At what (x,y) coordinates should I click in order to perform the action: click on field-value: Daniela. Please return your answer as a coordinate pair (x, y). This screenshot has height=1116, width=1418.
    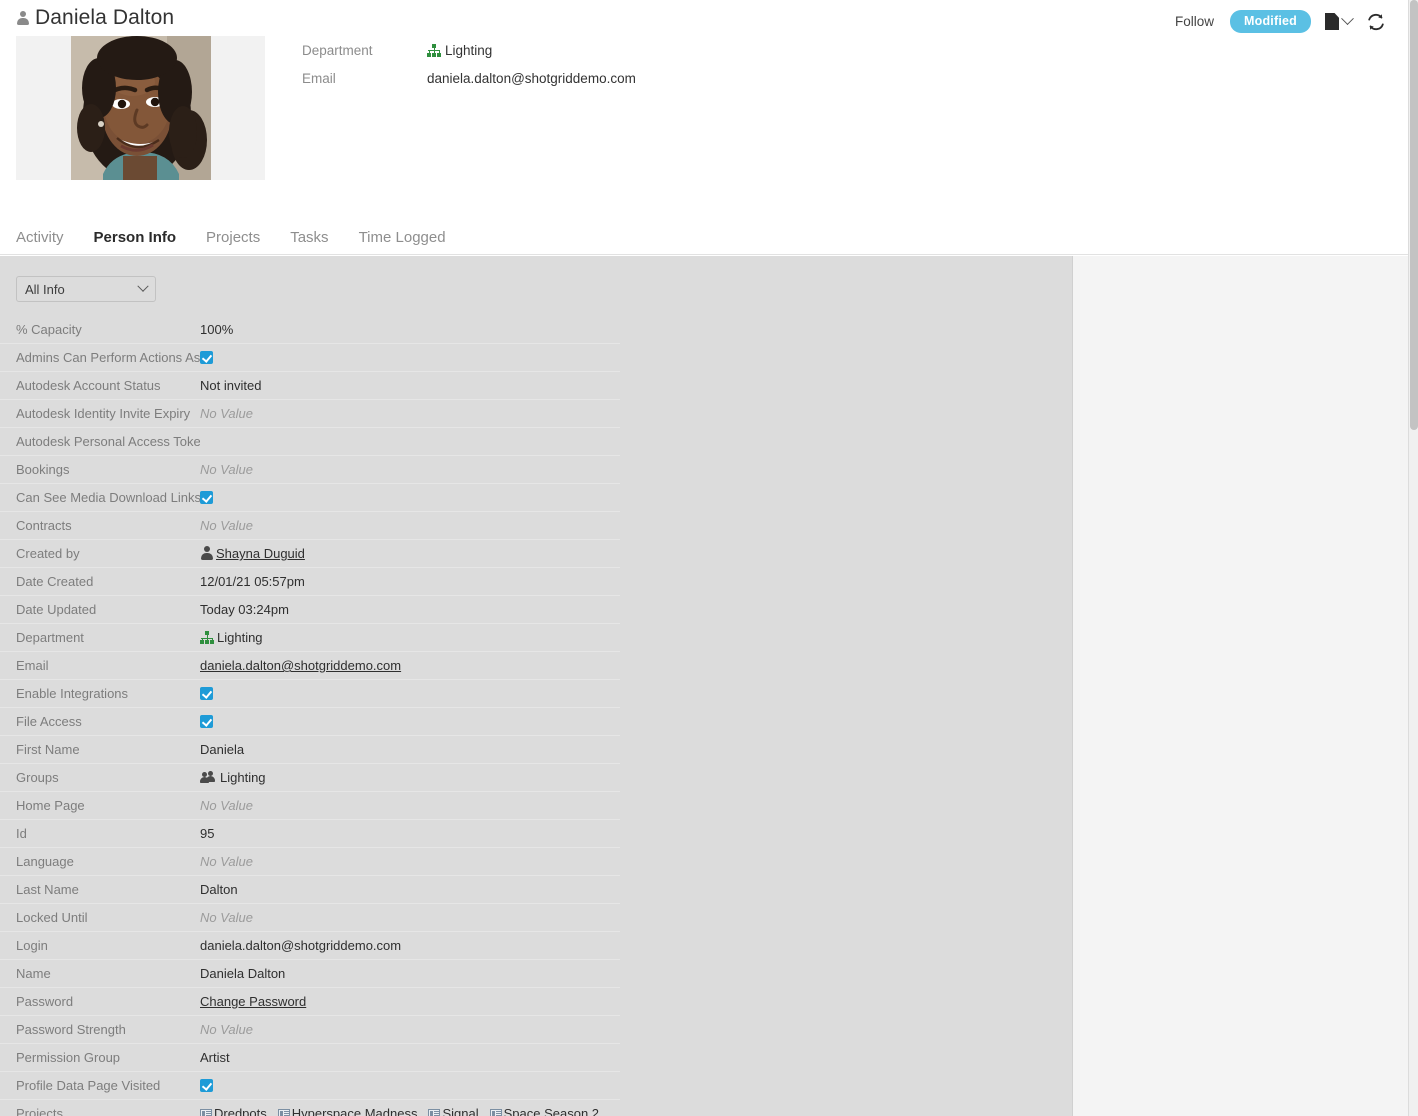
    Looking at the image, I should click on (410, 749).